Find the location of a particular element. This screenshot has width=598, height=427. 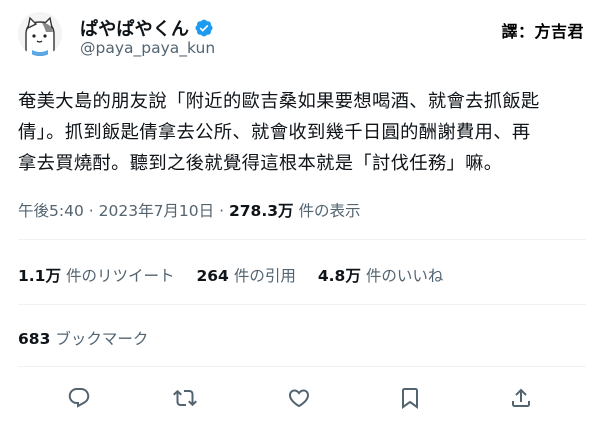

author-handle: @paya_paya_kun is located at coordinates (147, 48).